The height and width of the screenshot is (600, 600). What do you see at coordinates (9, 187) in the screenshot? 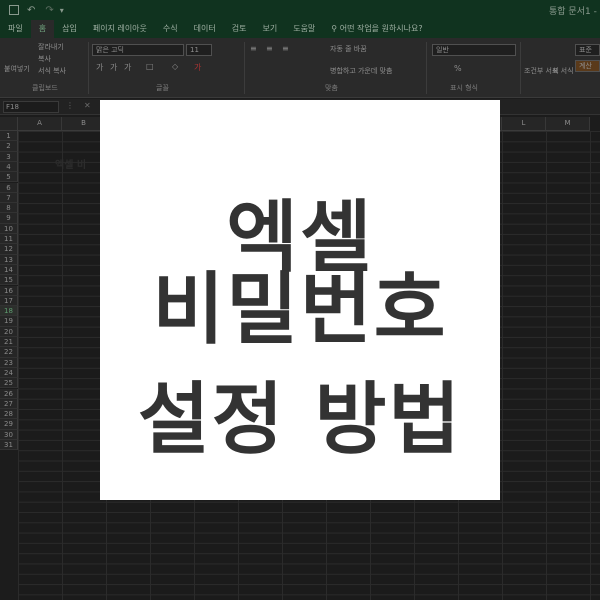
I see `row-header: 6` at bounding box center [9, 187].